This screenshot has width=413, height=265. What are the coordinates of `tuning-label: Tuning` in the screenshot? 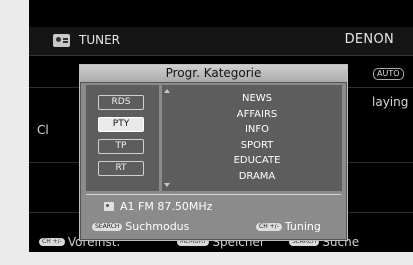 It's located at (302, 226).